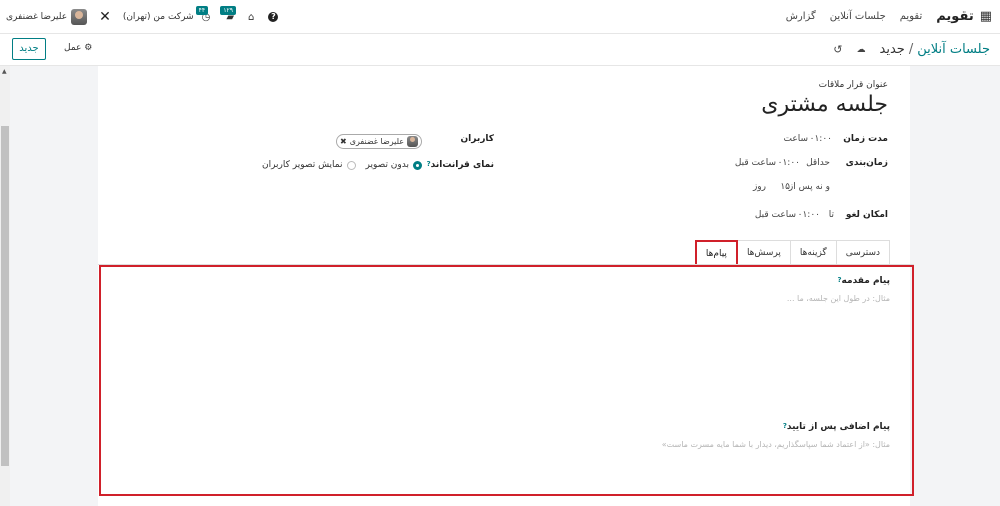 This screenshot has width=1000, height=506. What do you see at coordinates (228, 10) in the screenshot?
I see `messages-badge: ۱۲۹` at bounding box center [228, 10].